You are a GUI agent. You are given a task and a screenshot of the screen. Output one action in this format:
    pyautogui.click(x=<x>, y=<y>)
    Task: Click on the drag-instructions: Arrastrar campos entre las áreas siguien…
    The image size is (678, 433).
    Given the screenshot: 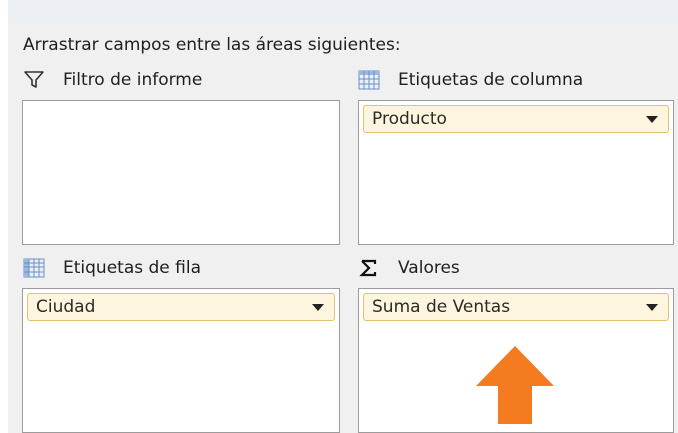 What is the action you would take?
    pyautogui.click(x=212, y=45)
    